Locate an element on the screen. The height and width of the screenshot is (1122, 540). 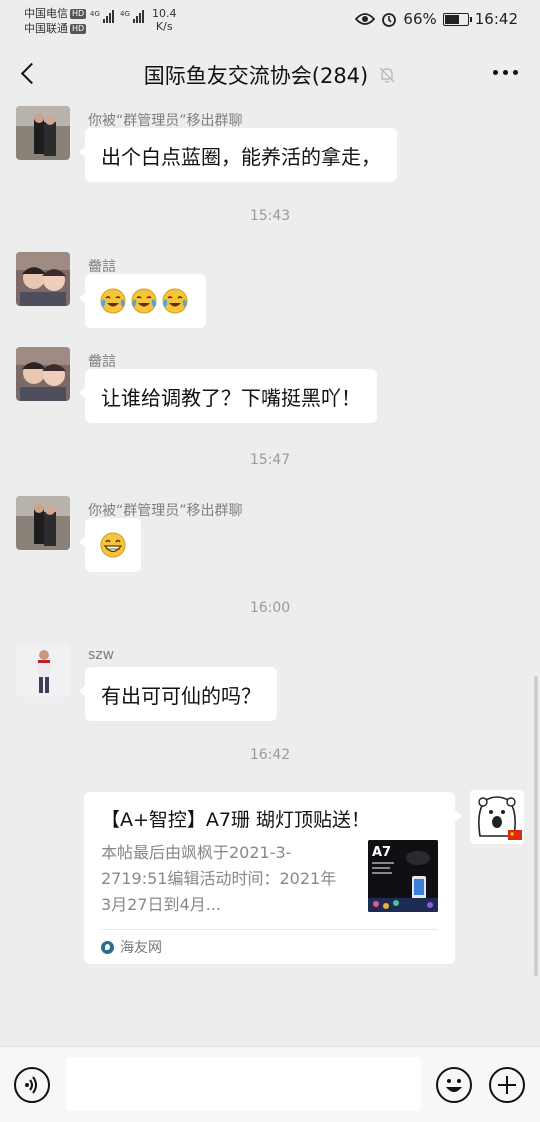
timestamp: 15:47 is located at coordinates (270, 460).